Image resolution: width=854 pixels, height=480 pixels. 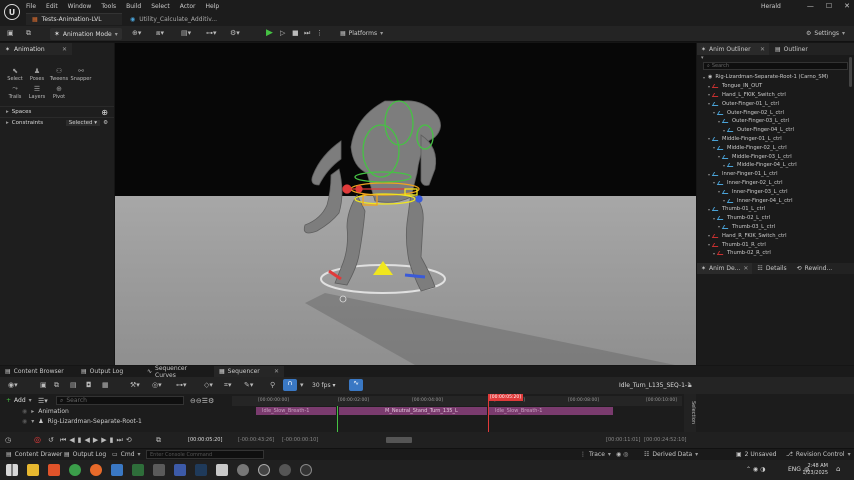 I want to click on constraints-dropdown: Selected ▾, so click(x=83, y=123).